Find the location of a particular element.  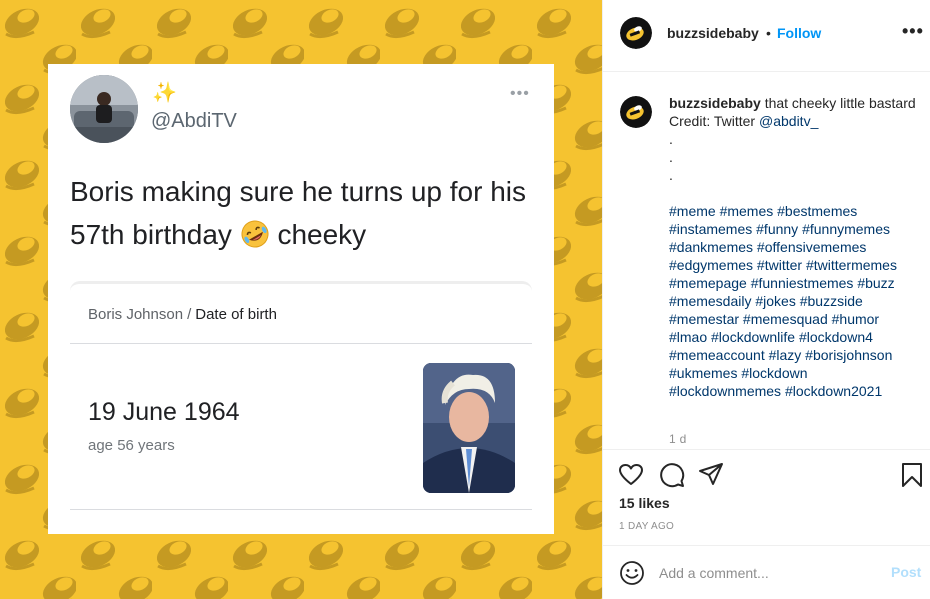

heart-icon is located at coordinates (631, 475).